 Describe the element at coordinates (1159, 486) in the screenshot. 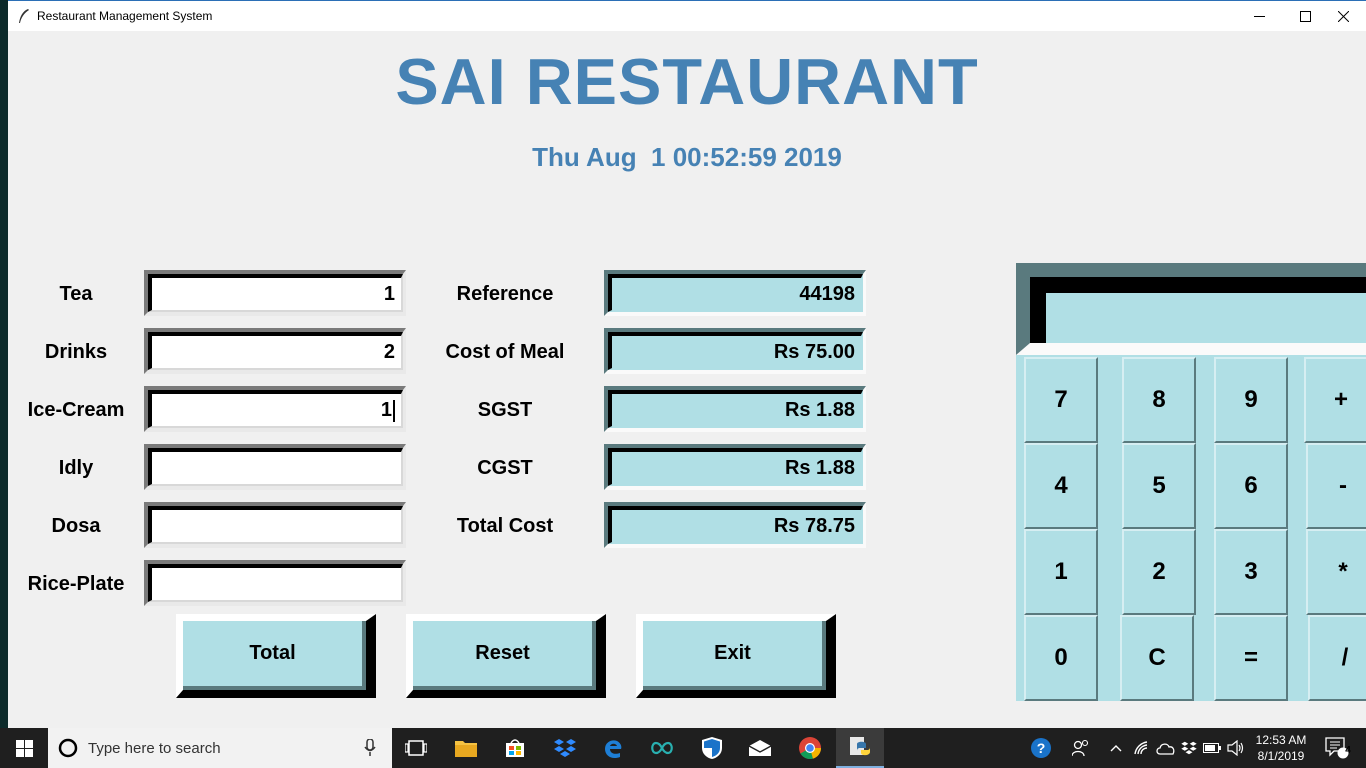

I see `key-5: 5` at that location.